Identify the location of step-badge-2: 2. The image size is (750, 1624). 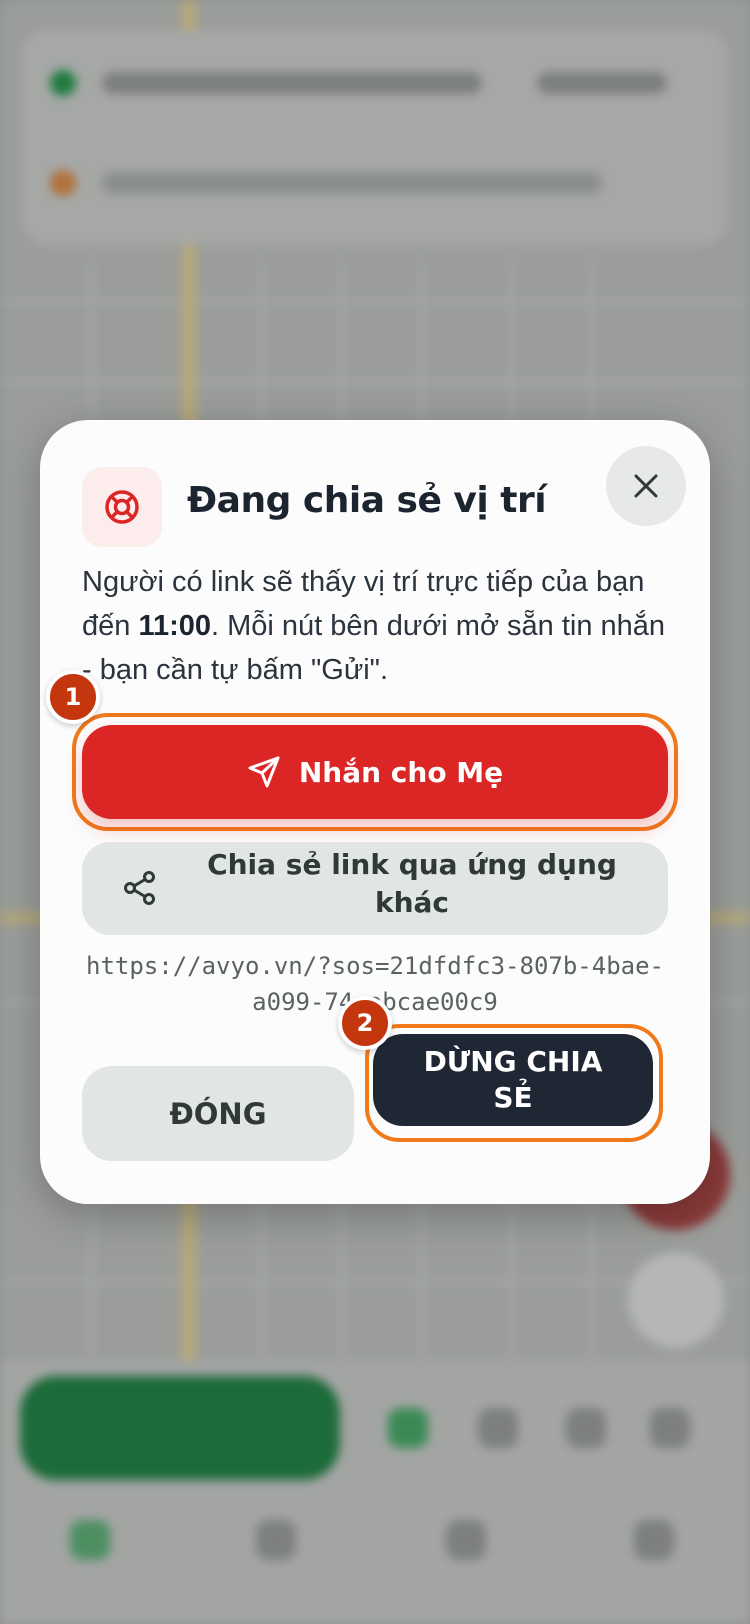
(365, 1023).